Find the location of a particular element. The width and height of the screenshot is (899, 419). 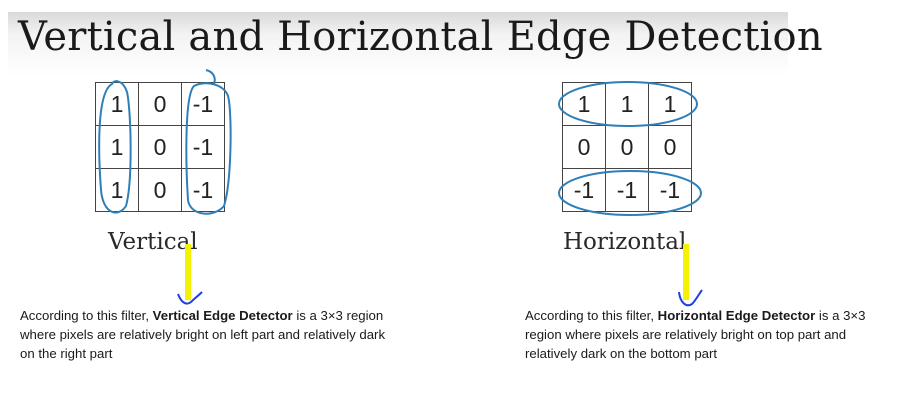

description-term: Horizontal Edge Detector is located at coordinates (736, 315).